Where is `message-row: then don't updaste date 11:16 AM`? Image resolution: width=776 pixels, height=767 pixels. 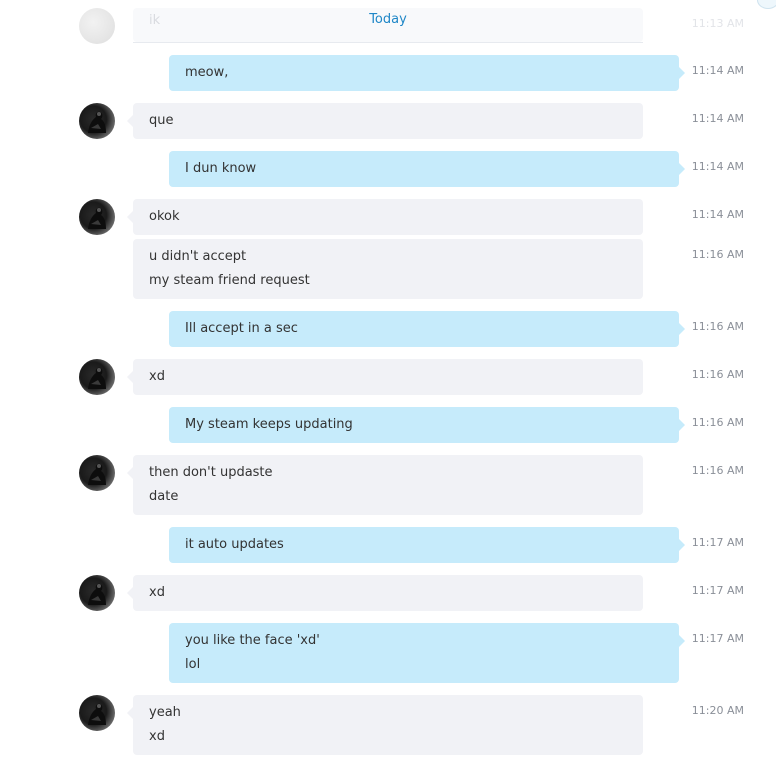 message-row: then don't updaste date 11:16 AM is located at coordinates (388, 485).